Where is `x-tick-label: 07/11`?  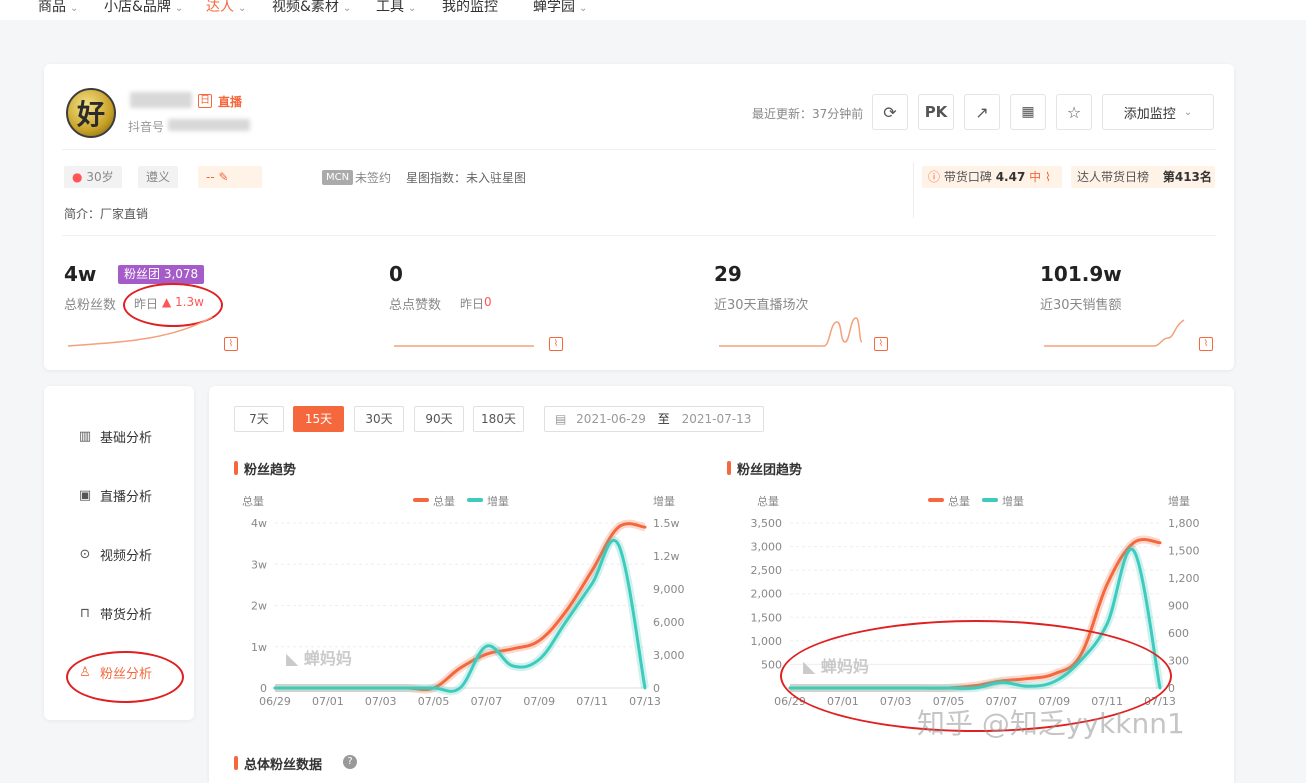 x-tick-label: 07/11 is located at coordinates (592, 701).